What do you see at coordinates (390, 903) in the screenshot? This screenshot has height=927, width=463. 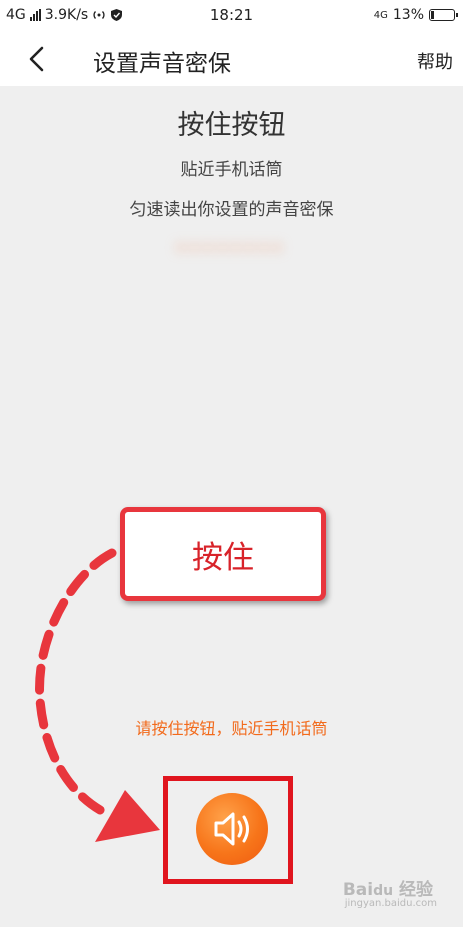 I see `watermark-url: jingyan.baidu.com` at bounding box center [390, 903].